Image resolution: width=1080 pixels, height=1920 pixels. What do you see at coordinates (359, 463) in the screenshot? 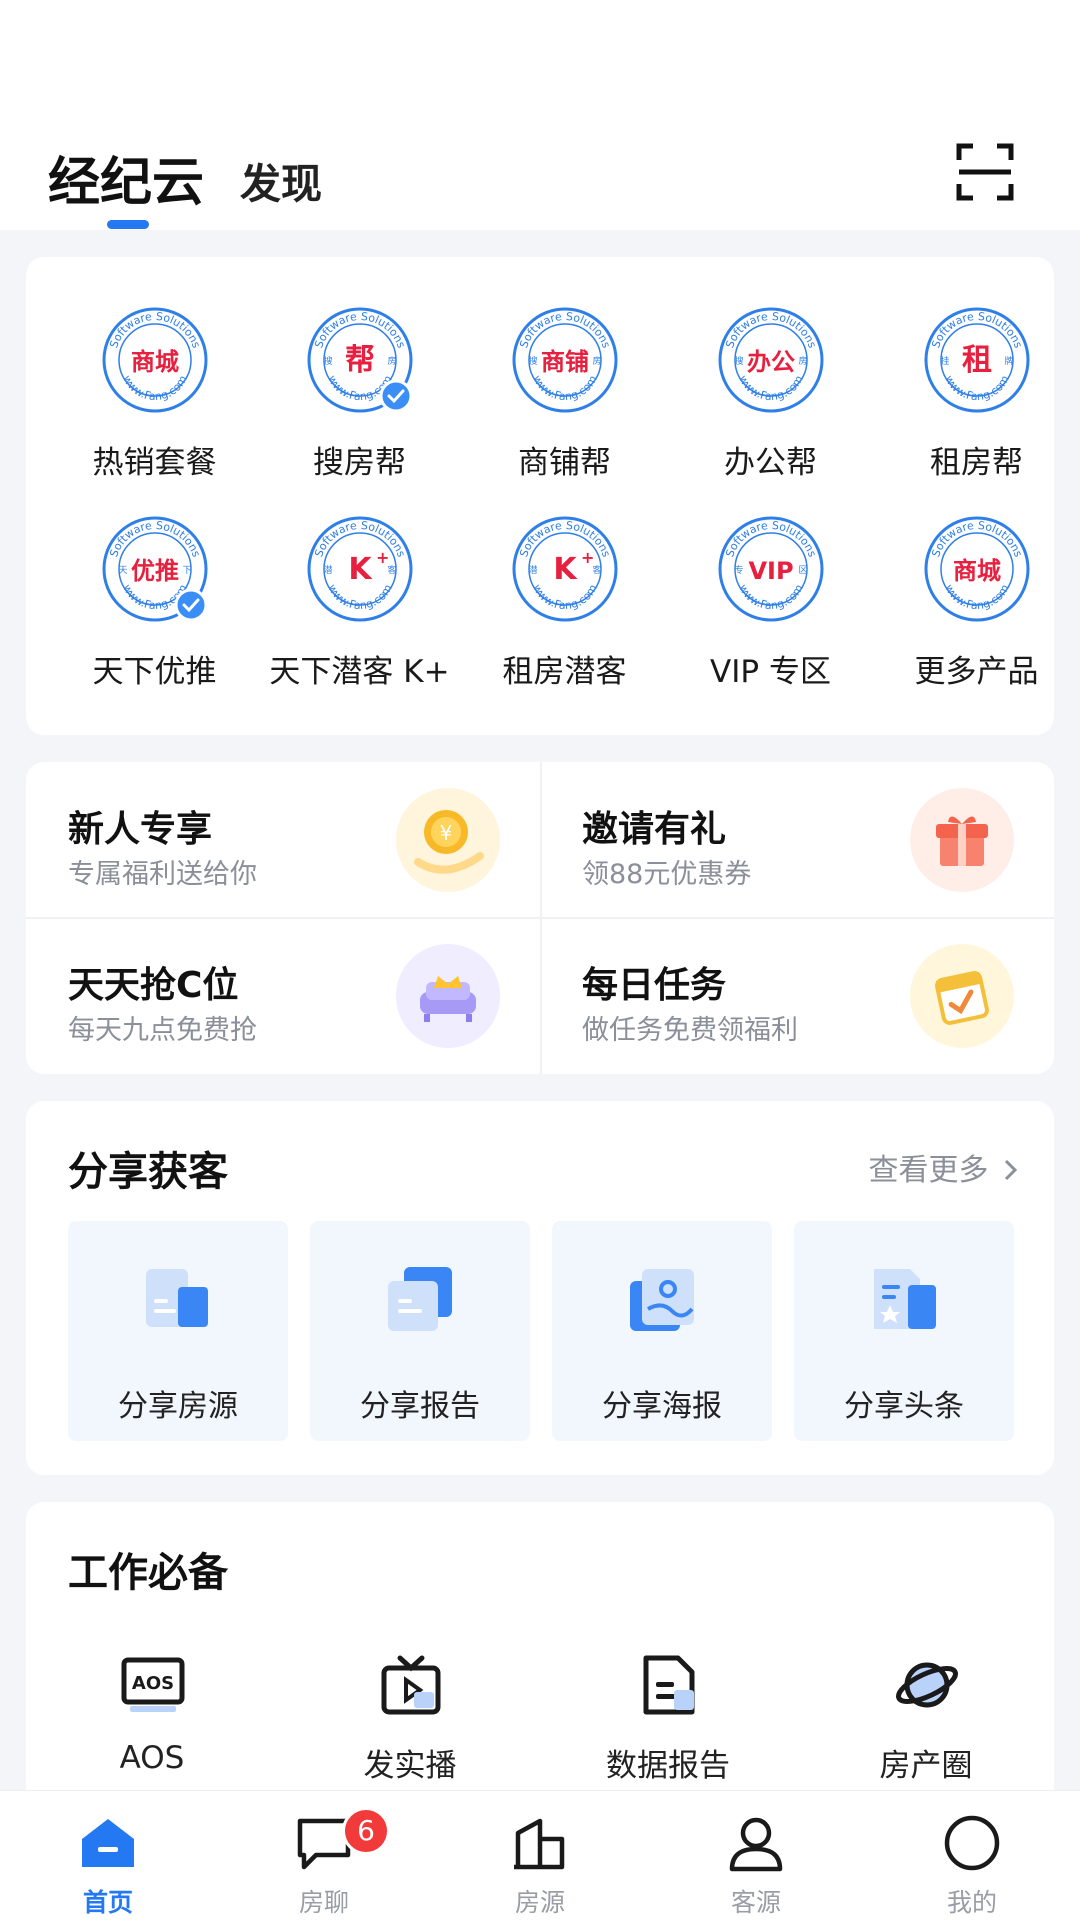
I see `product-label: 搜房帮` at bounding box center [359, 463].